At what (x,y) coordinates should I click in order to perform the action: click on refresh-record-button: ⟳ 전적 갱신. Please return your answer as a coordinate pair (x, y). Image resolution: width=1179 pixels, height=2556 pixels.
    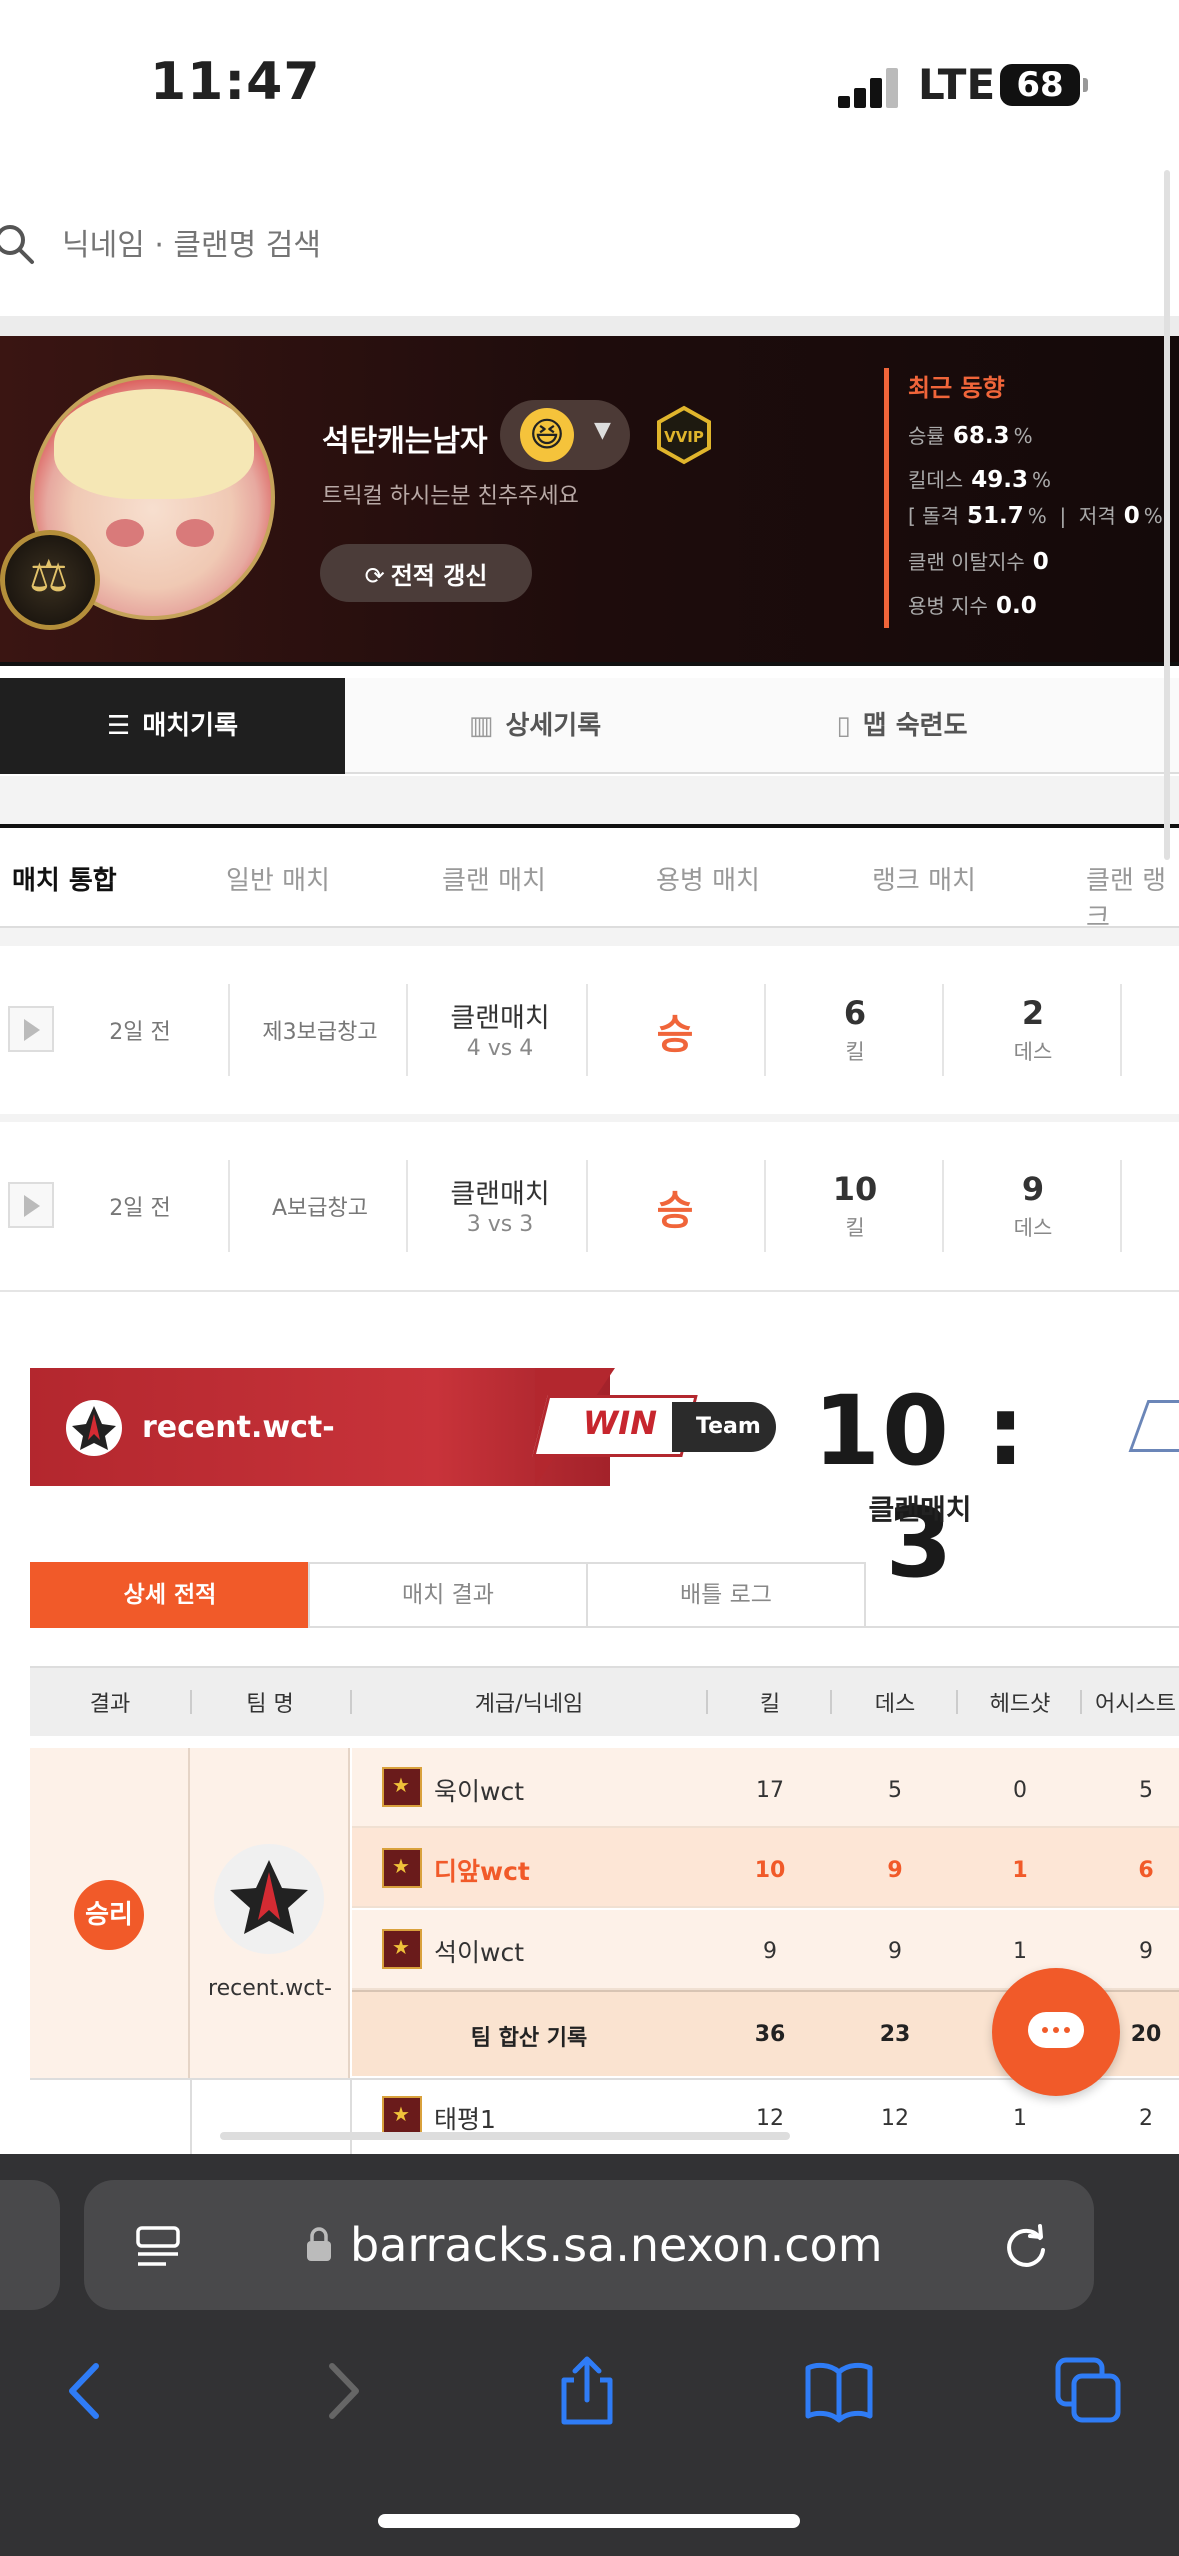
    Looking at the image, I should click on (426, 573).